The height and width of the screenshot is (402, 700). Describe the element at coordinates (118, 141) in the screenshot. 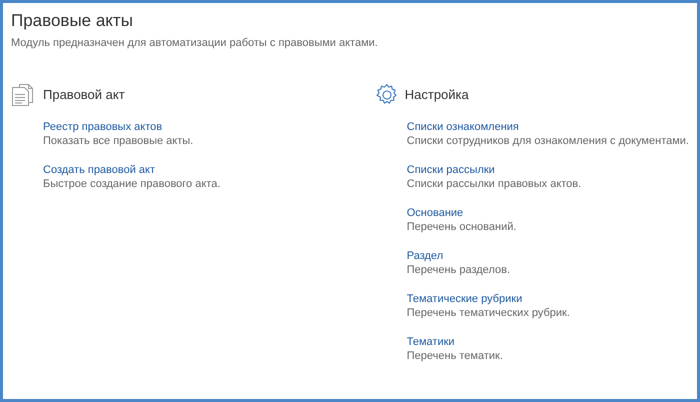

I see `link-description: Показать все правовые акты.` at that location.